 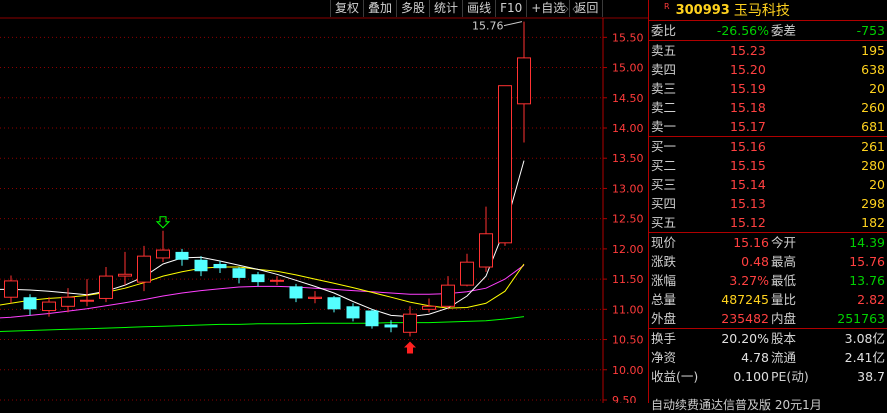 I want to click on stat-row: 涨跌 0.48 最高 15.76, so click(x=768, y=261).